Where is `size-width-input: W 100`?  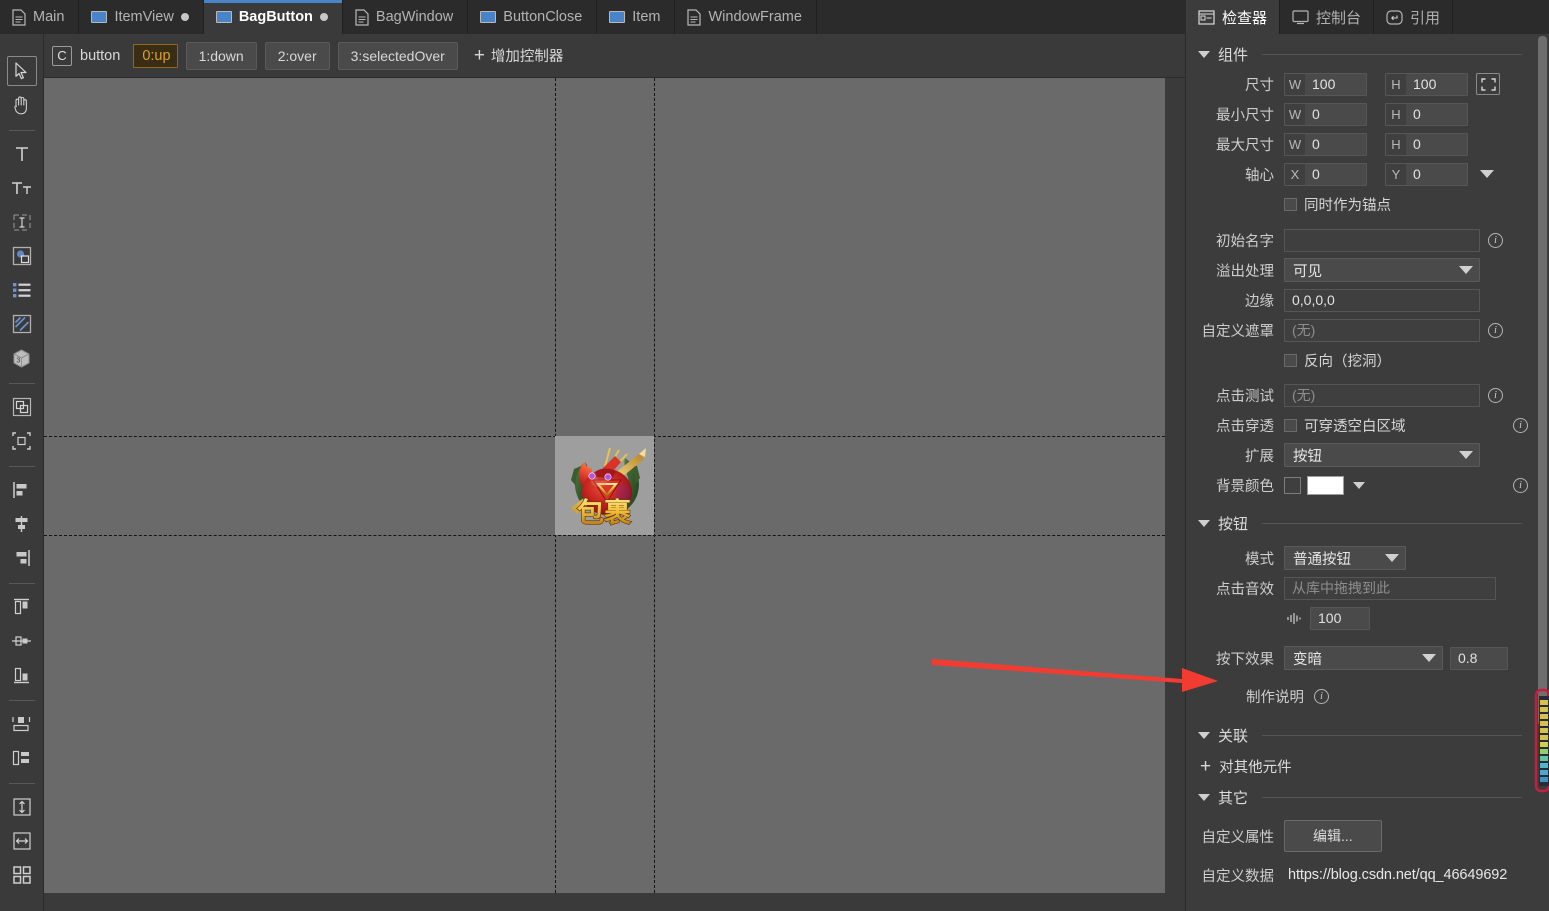 size-width-input: W 100 is located at coordinates (1325, 84).